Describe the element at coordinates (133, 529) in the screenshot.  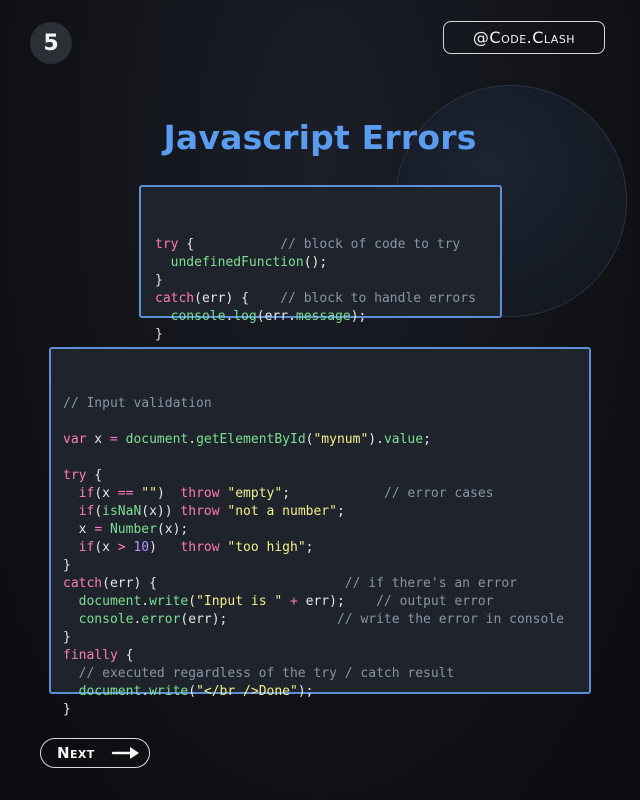
I see `code-token: Number` at that location.